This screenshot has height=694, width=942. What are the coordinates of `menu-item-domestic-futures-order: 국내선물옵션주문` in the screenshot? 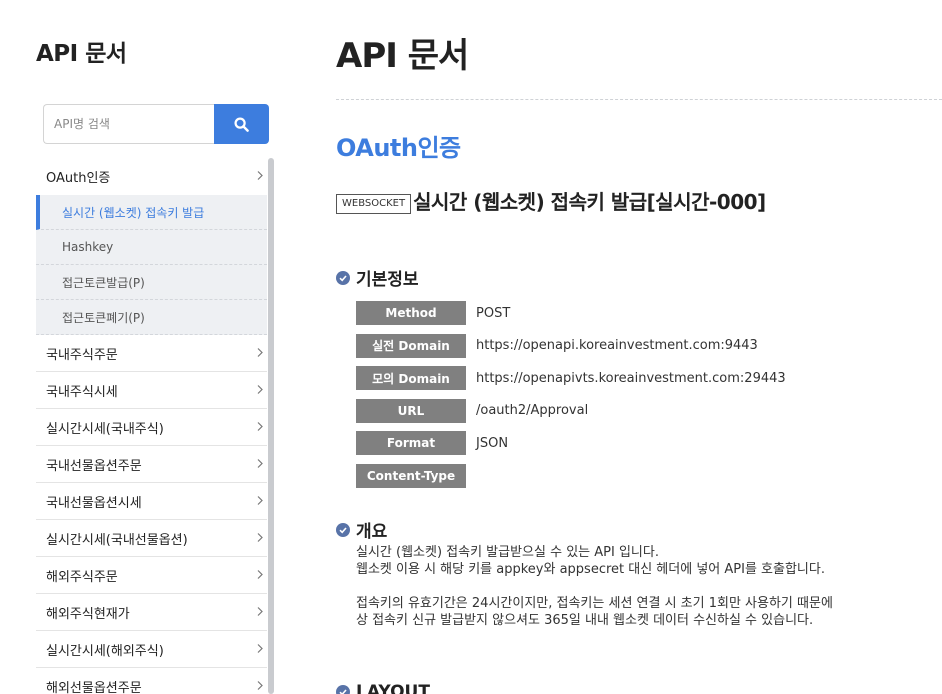 It's located at (151, 464).